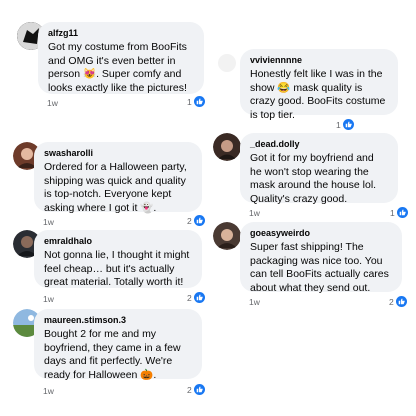  Describe the element at coordinates (118, 320) in the screenshot. I see `comment-username: maureen.stimson.3` at that location.